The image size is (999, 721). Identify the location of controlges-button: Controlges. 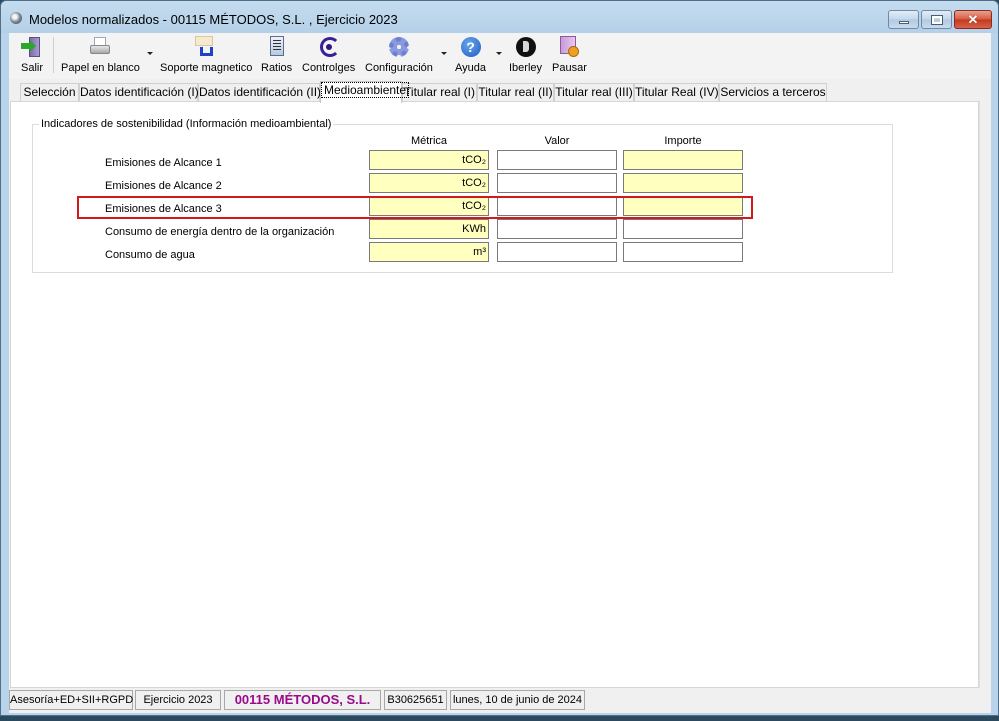
(328, 55).